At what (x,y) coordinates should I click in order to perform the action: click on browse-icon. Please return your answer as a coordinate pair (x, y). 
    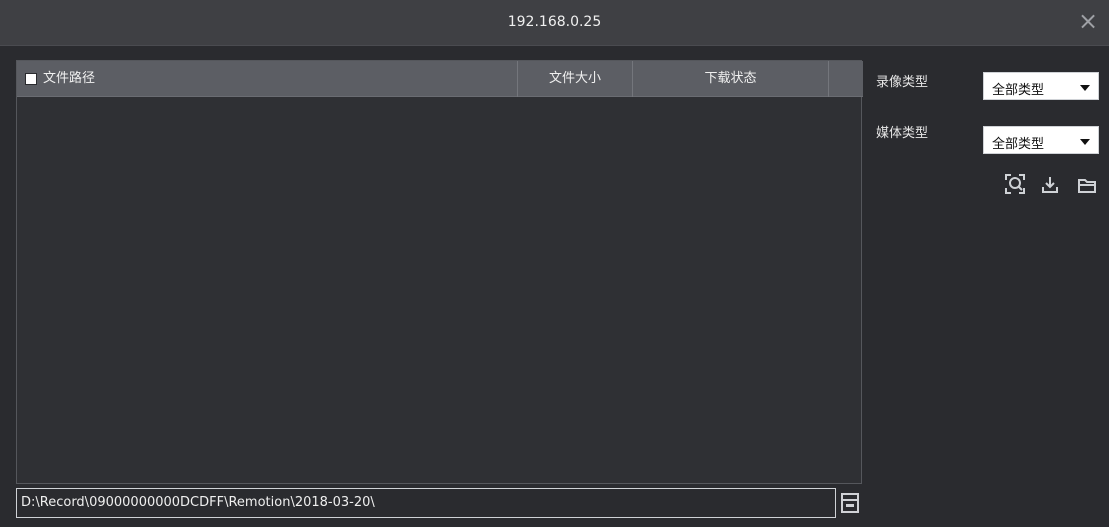
    Looking at the image, I should click on (850, 503).